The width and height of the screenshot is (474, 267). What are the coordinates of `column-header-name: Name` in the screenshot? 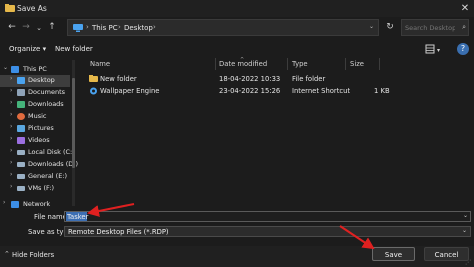 It's located at (100, 64).